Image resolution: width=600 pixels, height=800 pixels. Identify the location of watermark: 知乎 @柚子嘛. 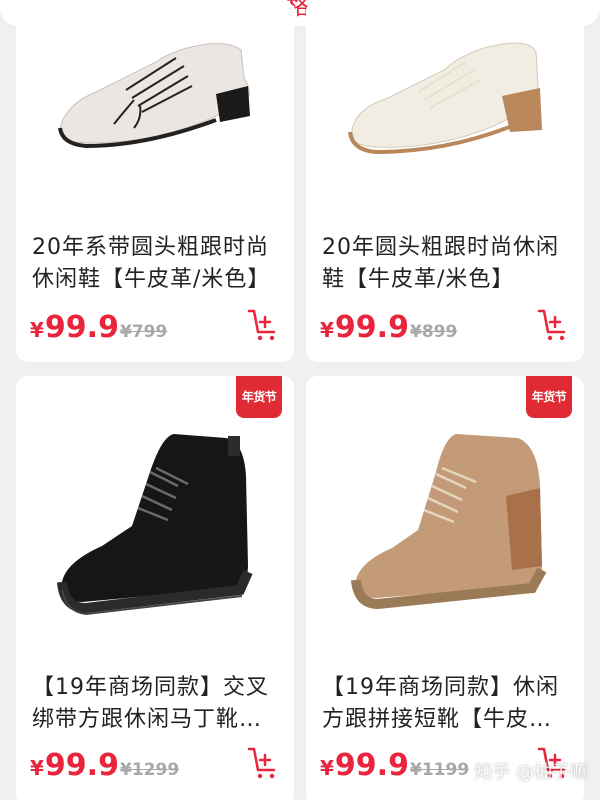
(531, 772).